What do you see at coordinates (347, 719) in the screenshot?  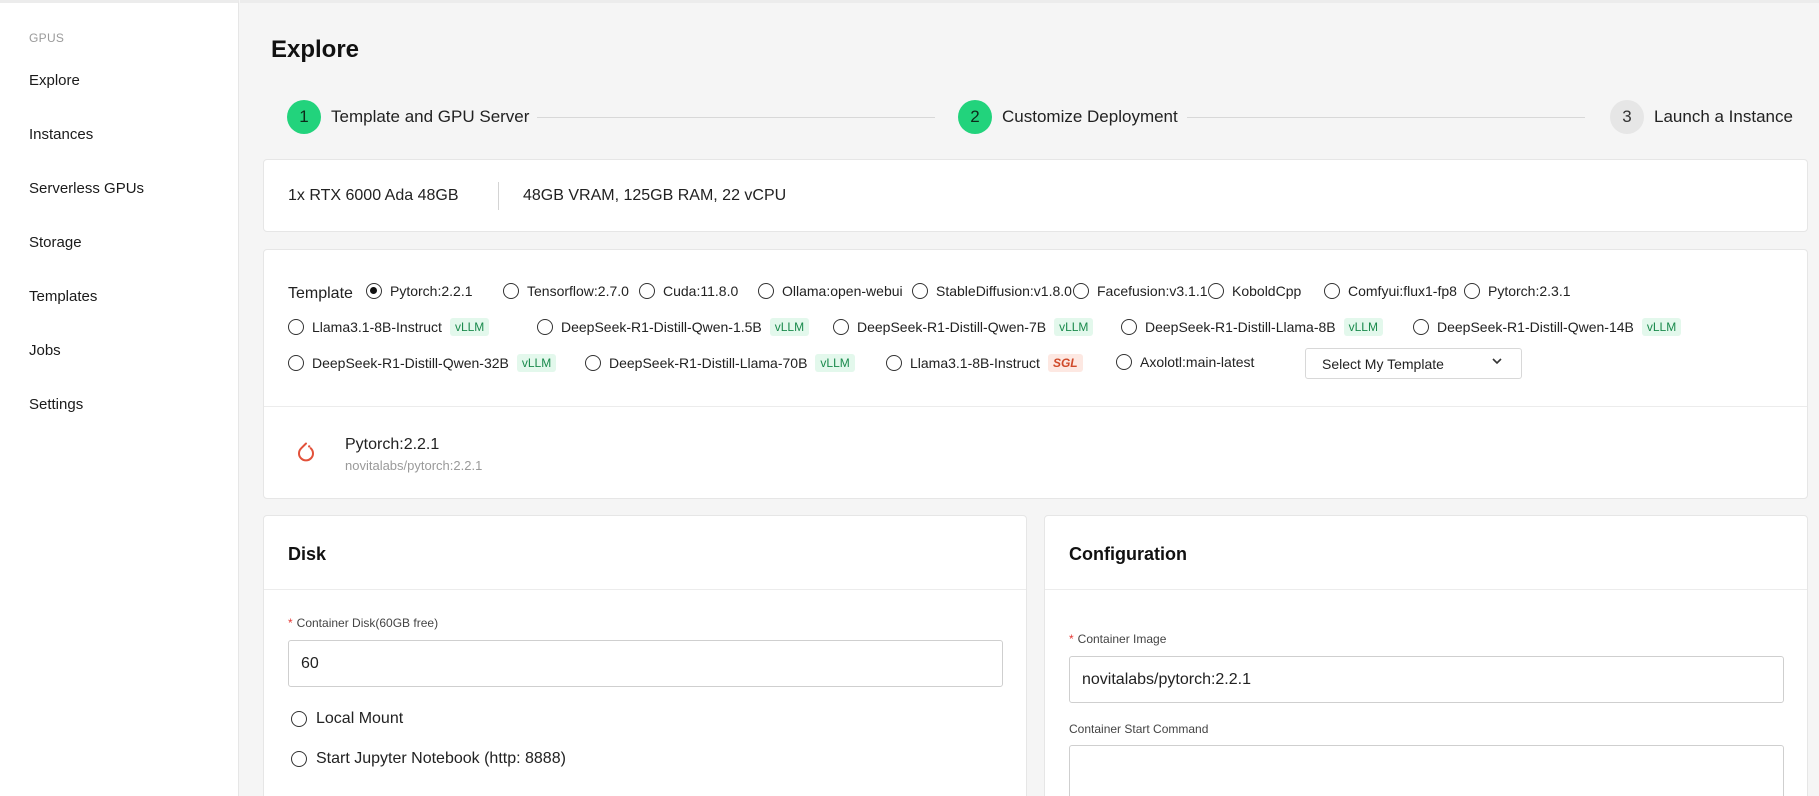 I see `local-mount-option: Local Mount` at bounding box center [347, 719].